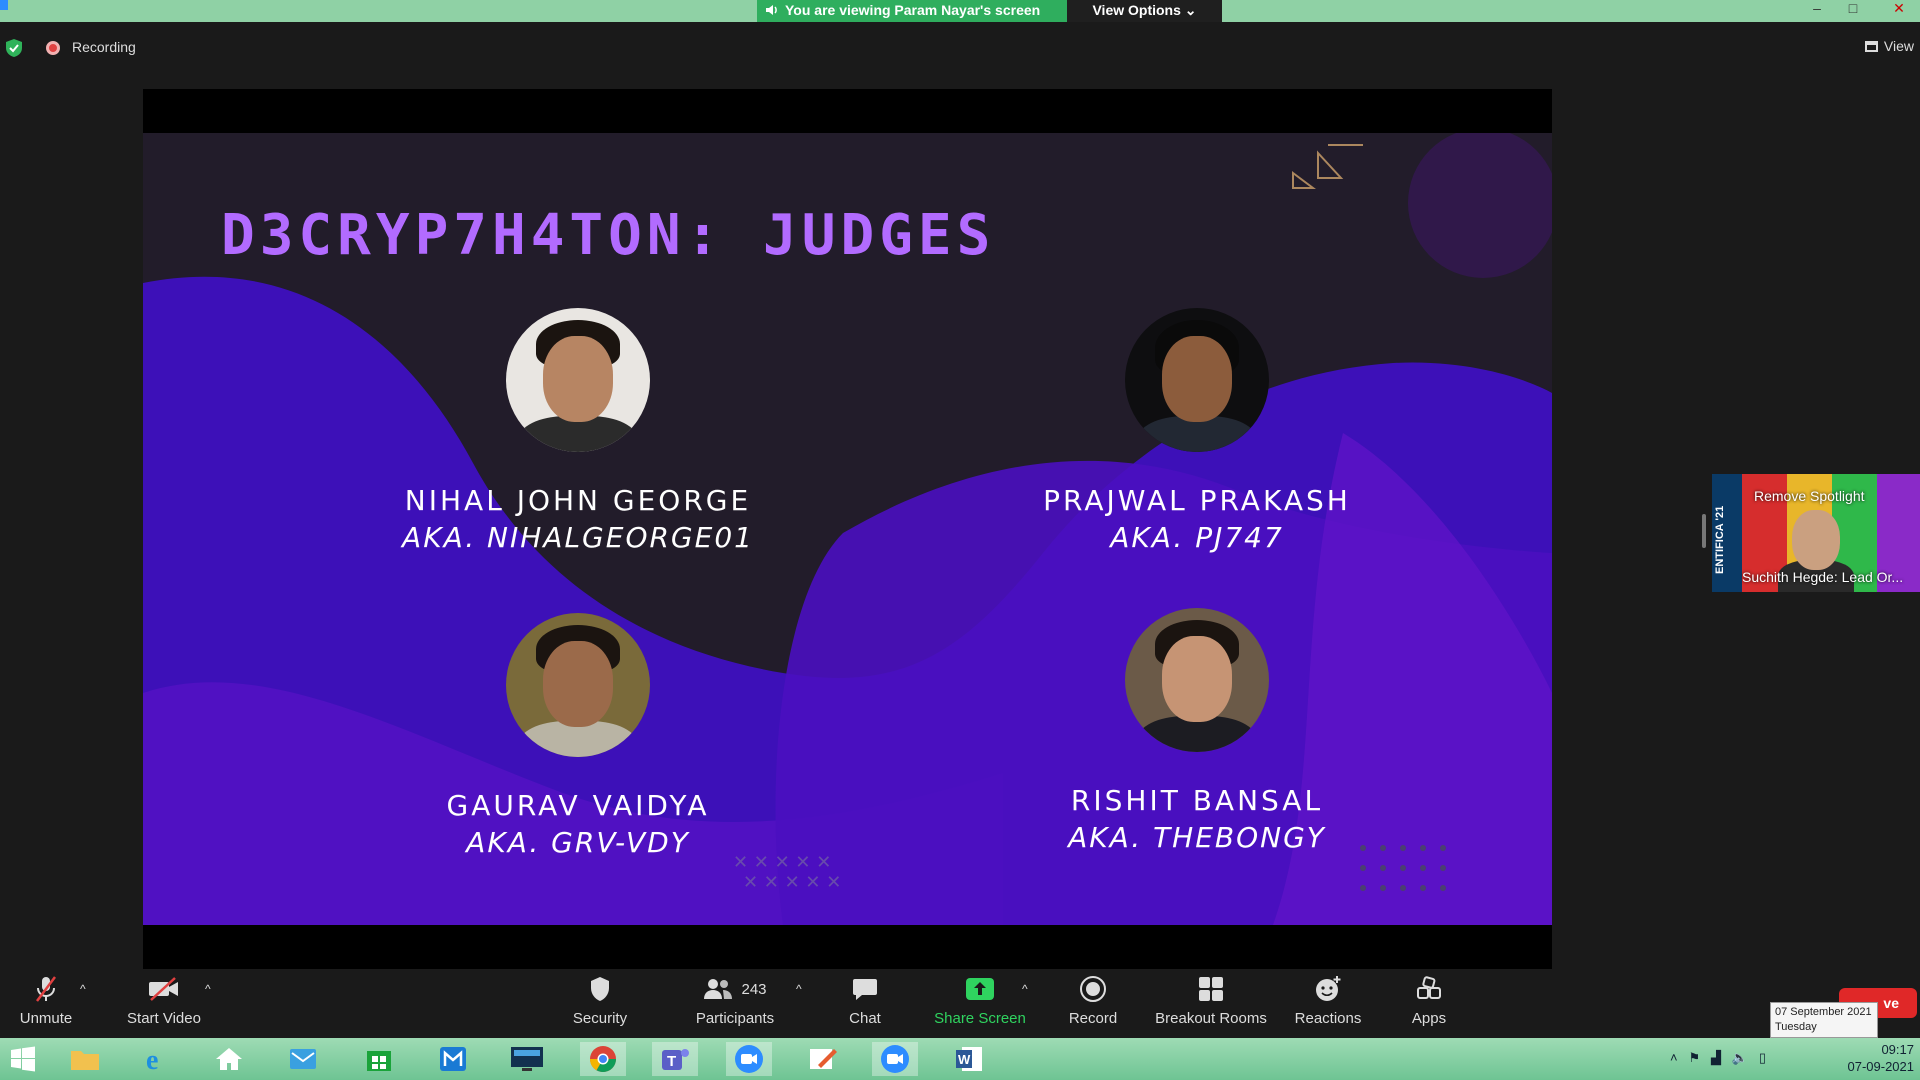 The height and width of the screenshot is (1080, 1920). Describe the element at coordinates (1190, 10) in the screenshot. I see `chevron-down-icon: ⌄` at that location.